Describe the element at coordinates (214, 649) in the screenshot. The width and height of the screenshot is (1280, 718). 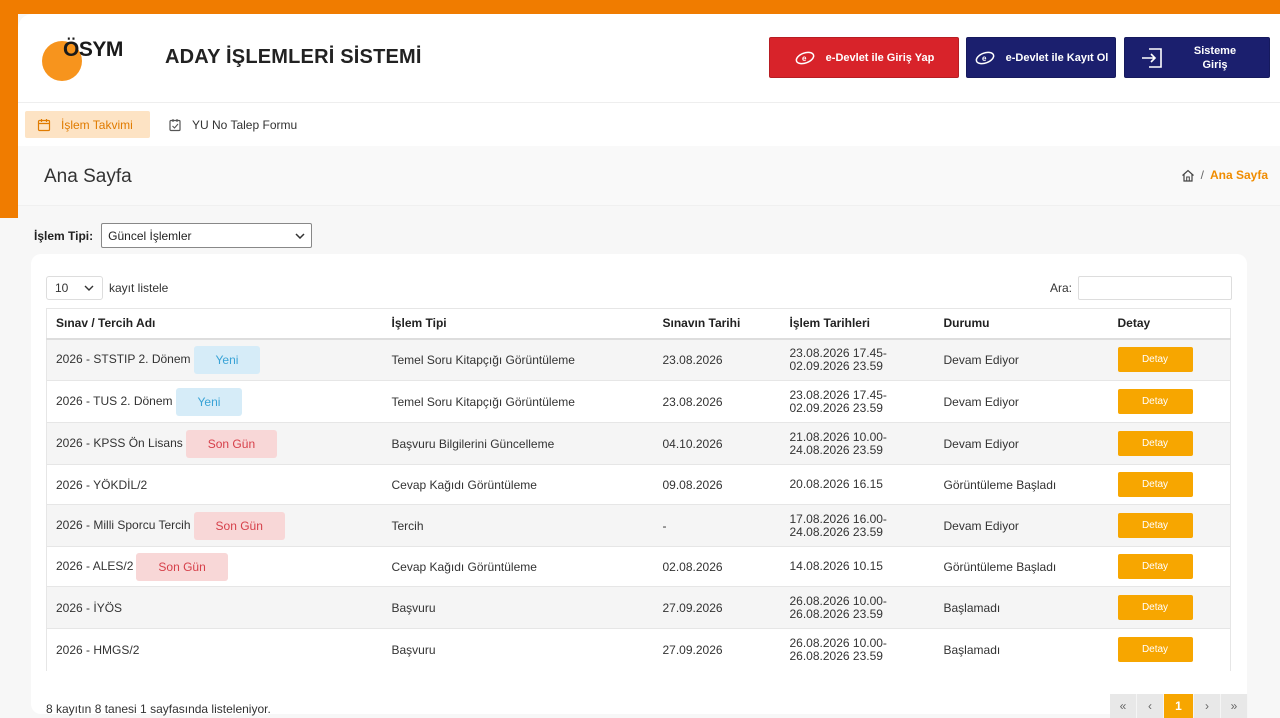
I see `cell-name: 2026 - HMGS/2` at that location.